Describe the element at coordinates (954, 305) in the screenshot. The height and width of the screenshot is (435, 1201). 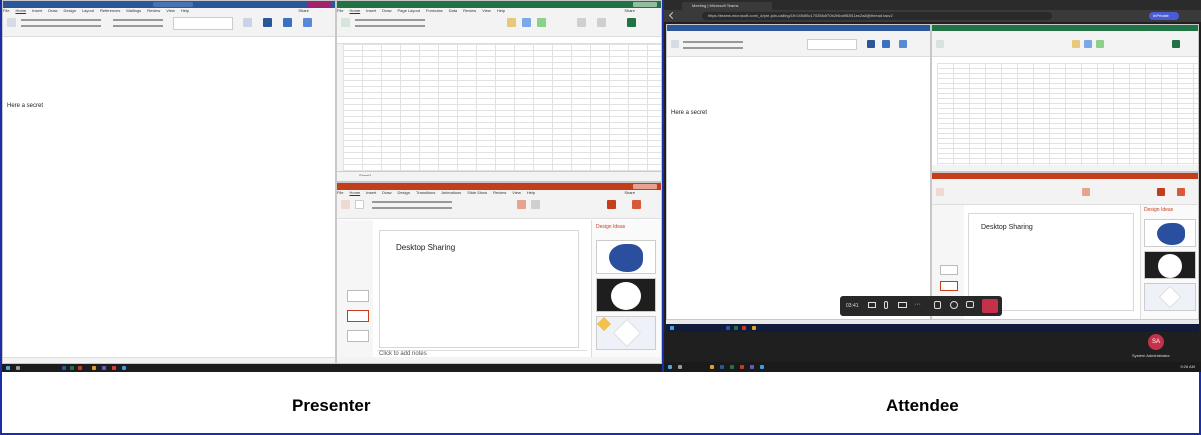
I see `reactions-icon` at that location.